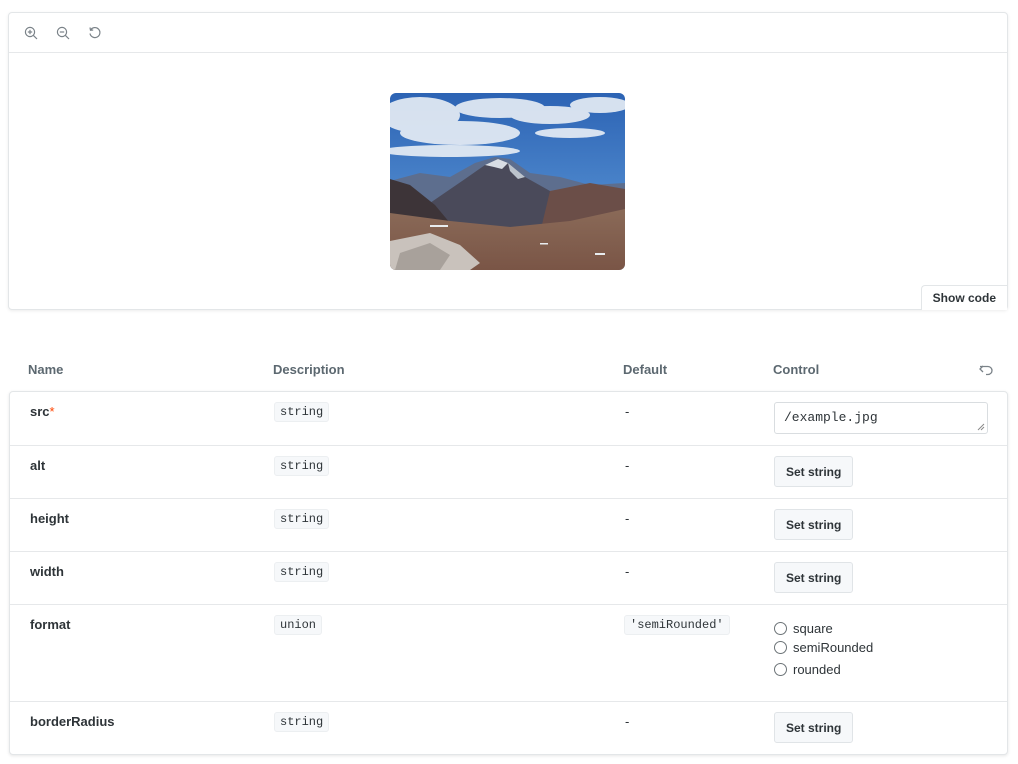 The width and height of the screenshot is (1018, 764). Describe the element at coordinates (31, 33) in the screenshot. I see `zoom-in-icon` at that location.